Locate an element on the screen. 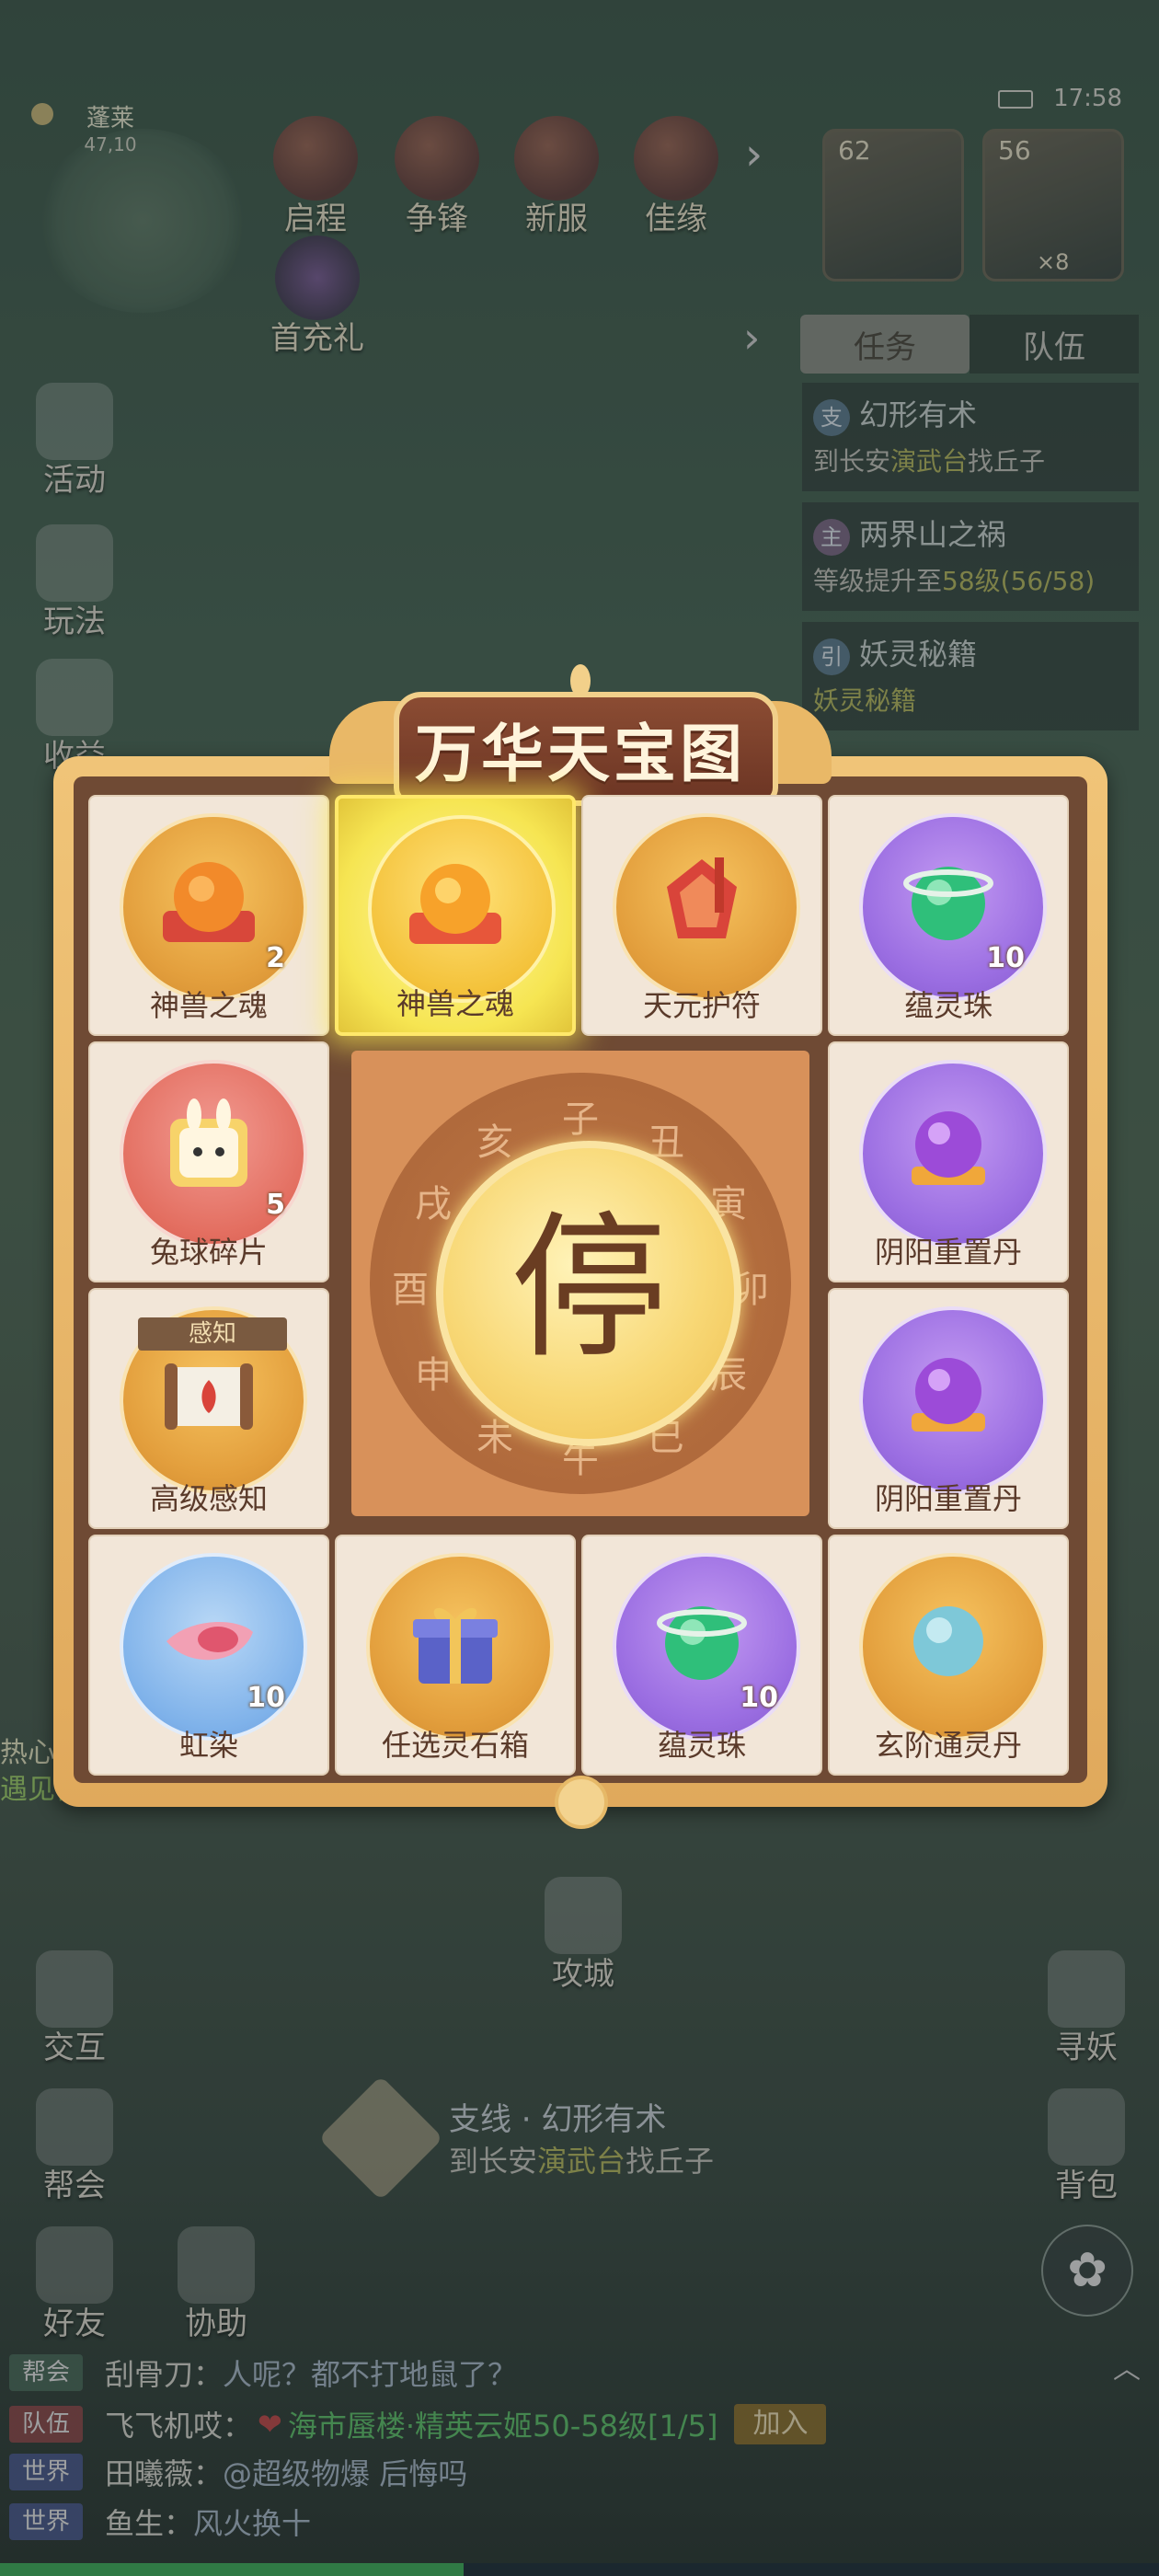  side-button-label: 协助 is located at coordinates (216, 2324).